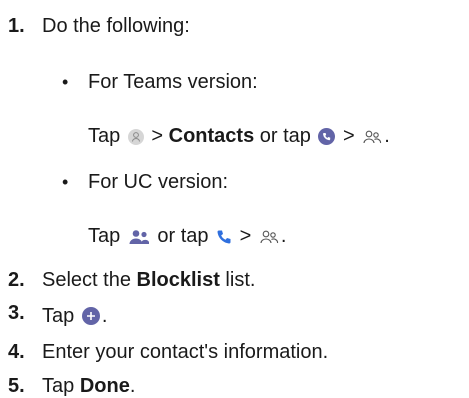 The width and height of the screenshot is (469, 398). I want to click on step-number: 5., so click(16, 386).